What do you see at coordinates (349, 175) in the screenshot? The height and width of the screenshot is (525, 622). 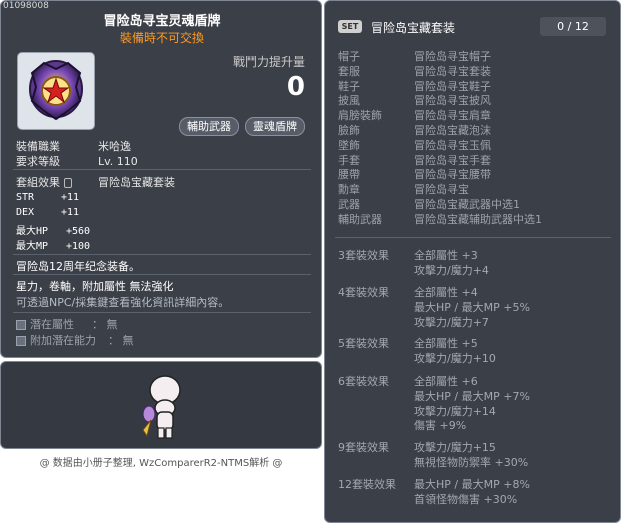 I see `set-item-slot: 腰帶` at bounding box center [349, 175].